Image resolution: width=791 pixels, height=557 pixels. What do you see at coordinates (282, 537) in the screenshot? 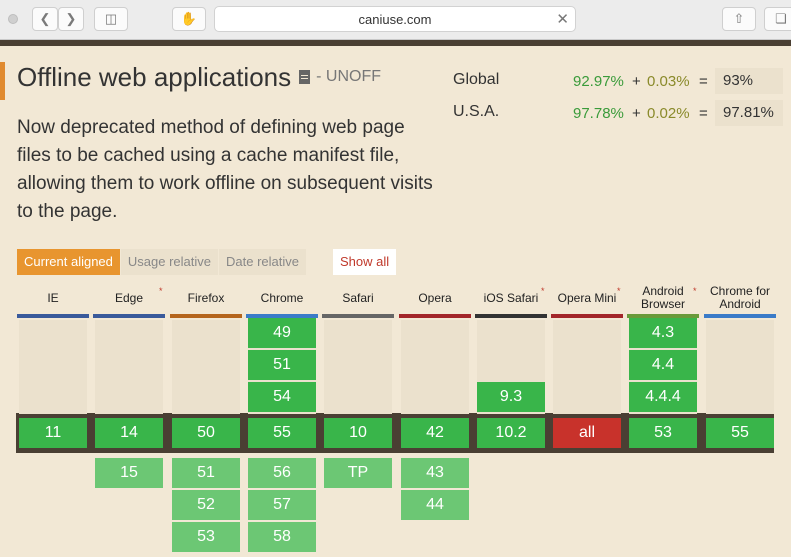
I see `future-version-cell: 58` at bounding box center [282, 537].